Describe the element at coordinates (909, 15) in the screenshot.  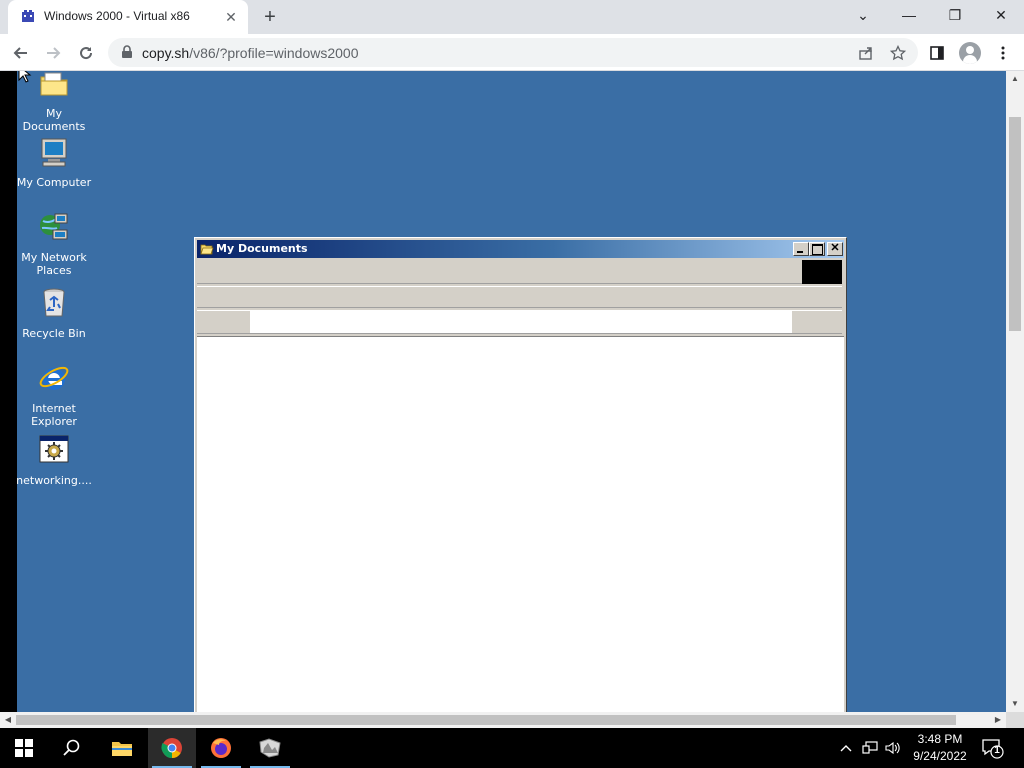
I see `window-minimize-button: —` at that location.